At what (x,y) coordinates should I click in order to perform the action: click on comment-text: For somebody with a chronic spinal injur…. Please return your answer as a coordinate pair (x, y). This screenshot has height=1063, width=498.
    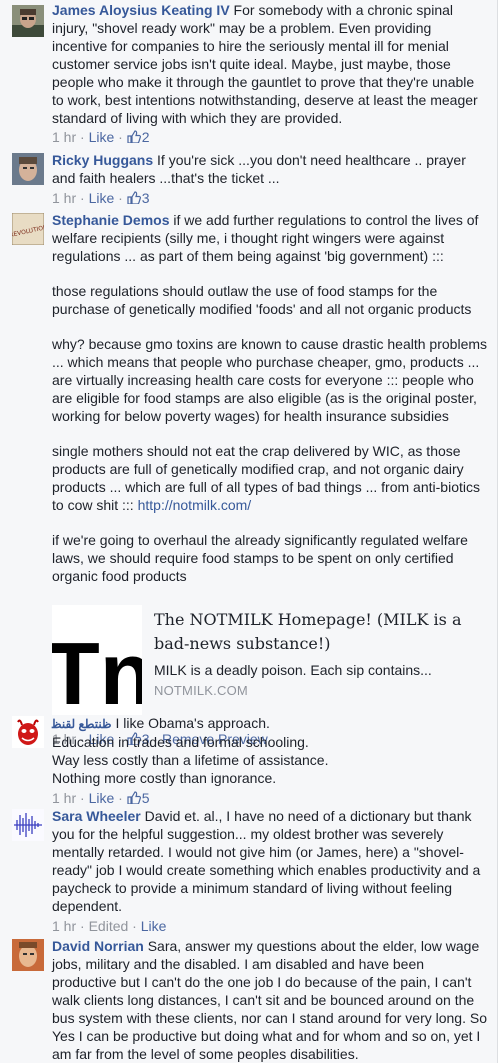
    Looking at the image, I should click on (265, 64).